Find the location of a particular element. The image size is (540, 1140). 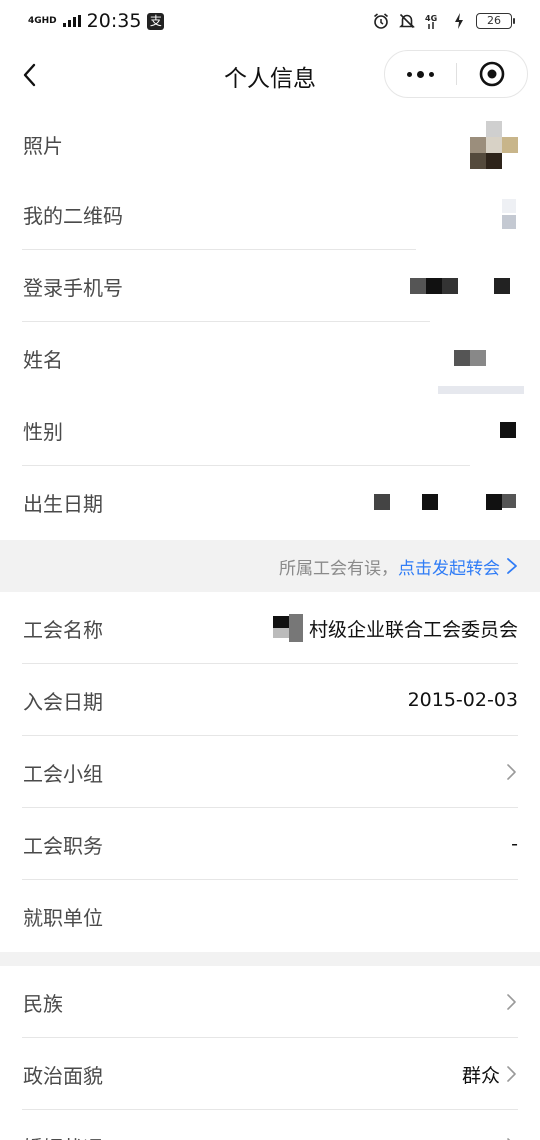

row-label: 我的二维码 is located at coordinates (73, 215).